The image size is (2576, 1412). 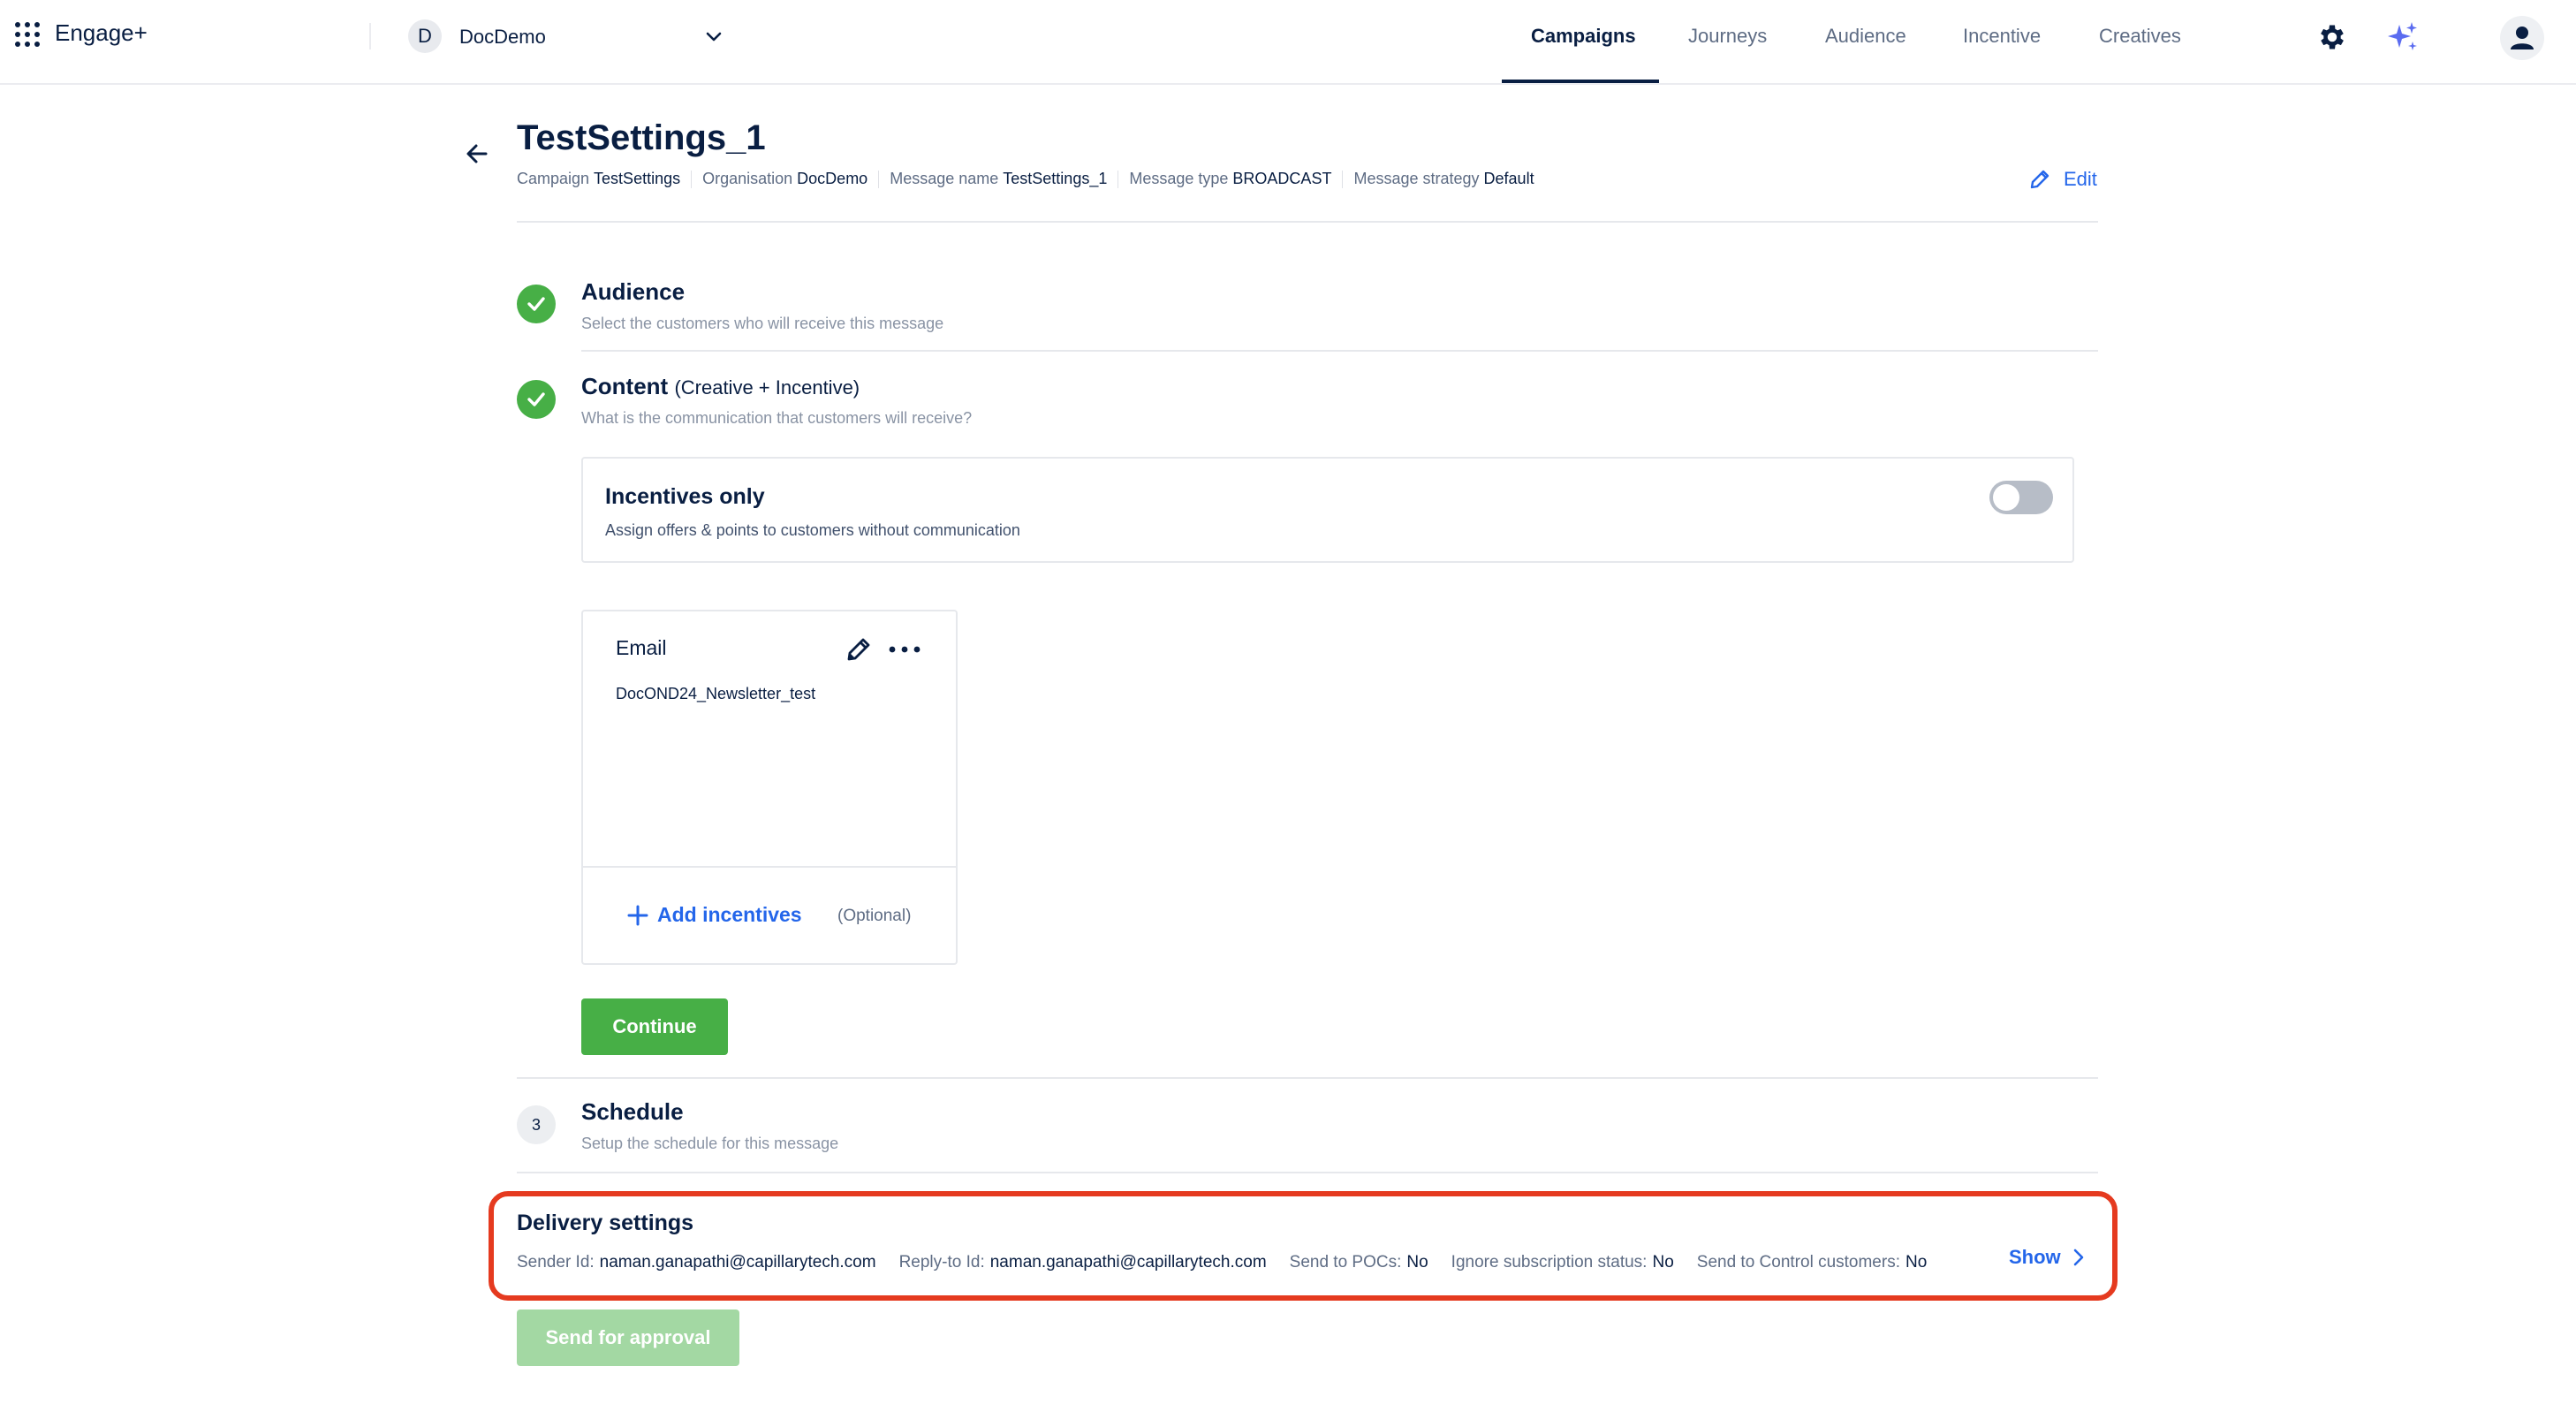 What do you see at coordinates (905, 649) in the screenshot?
I see `more-options-icon` at bounding box center [905, 649].